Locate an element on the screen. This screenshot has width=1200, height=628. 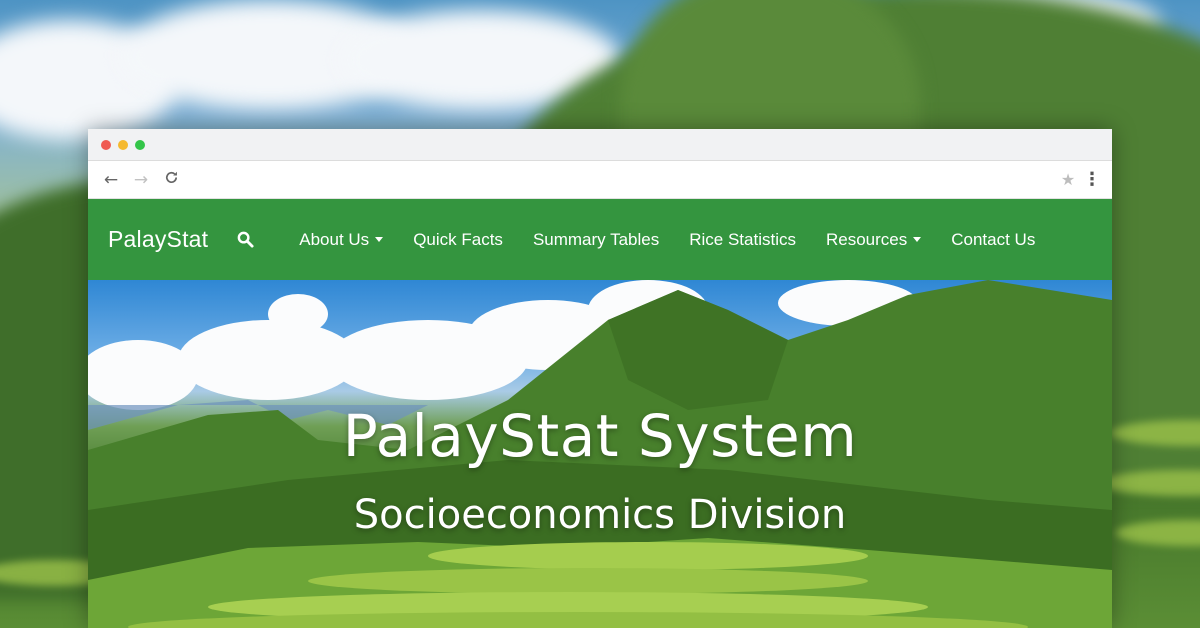
nav-rice-statistics-label: Rice Statistics is located at coordinates (742, 239).